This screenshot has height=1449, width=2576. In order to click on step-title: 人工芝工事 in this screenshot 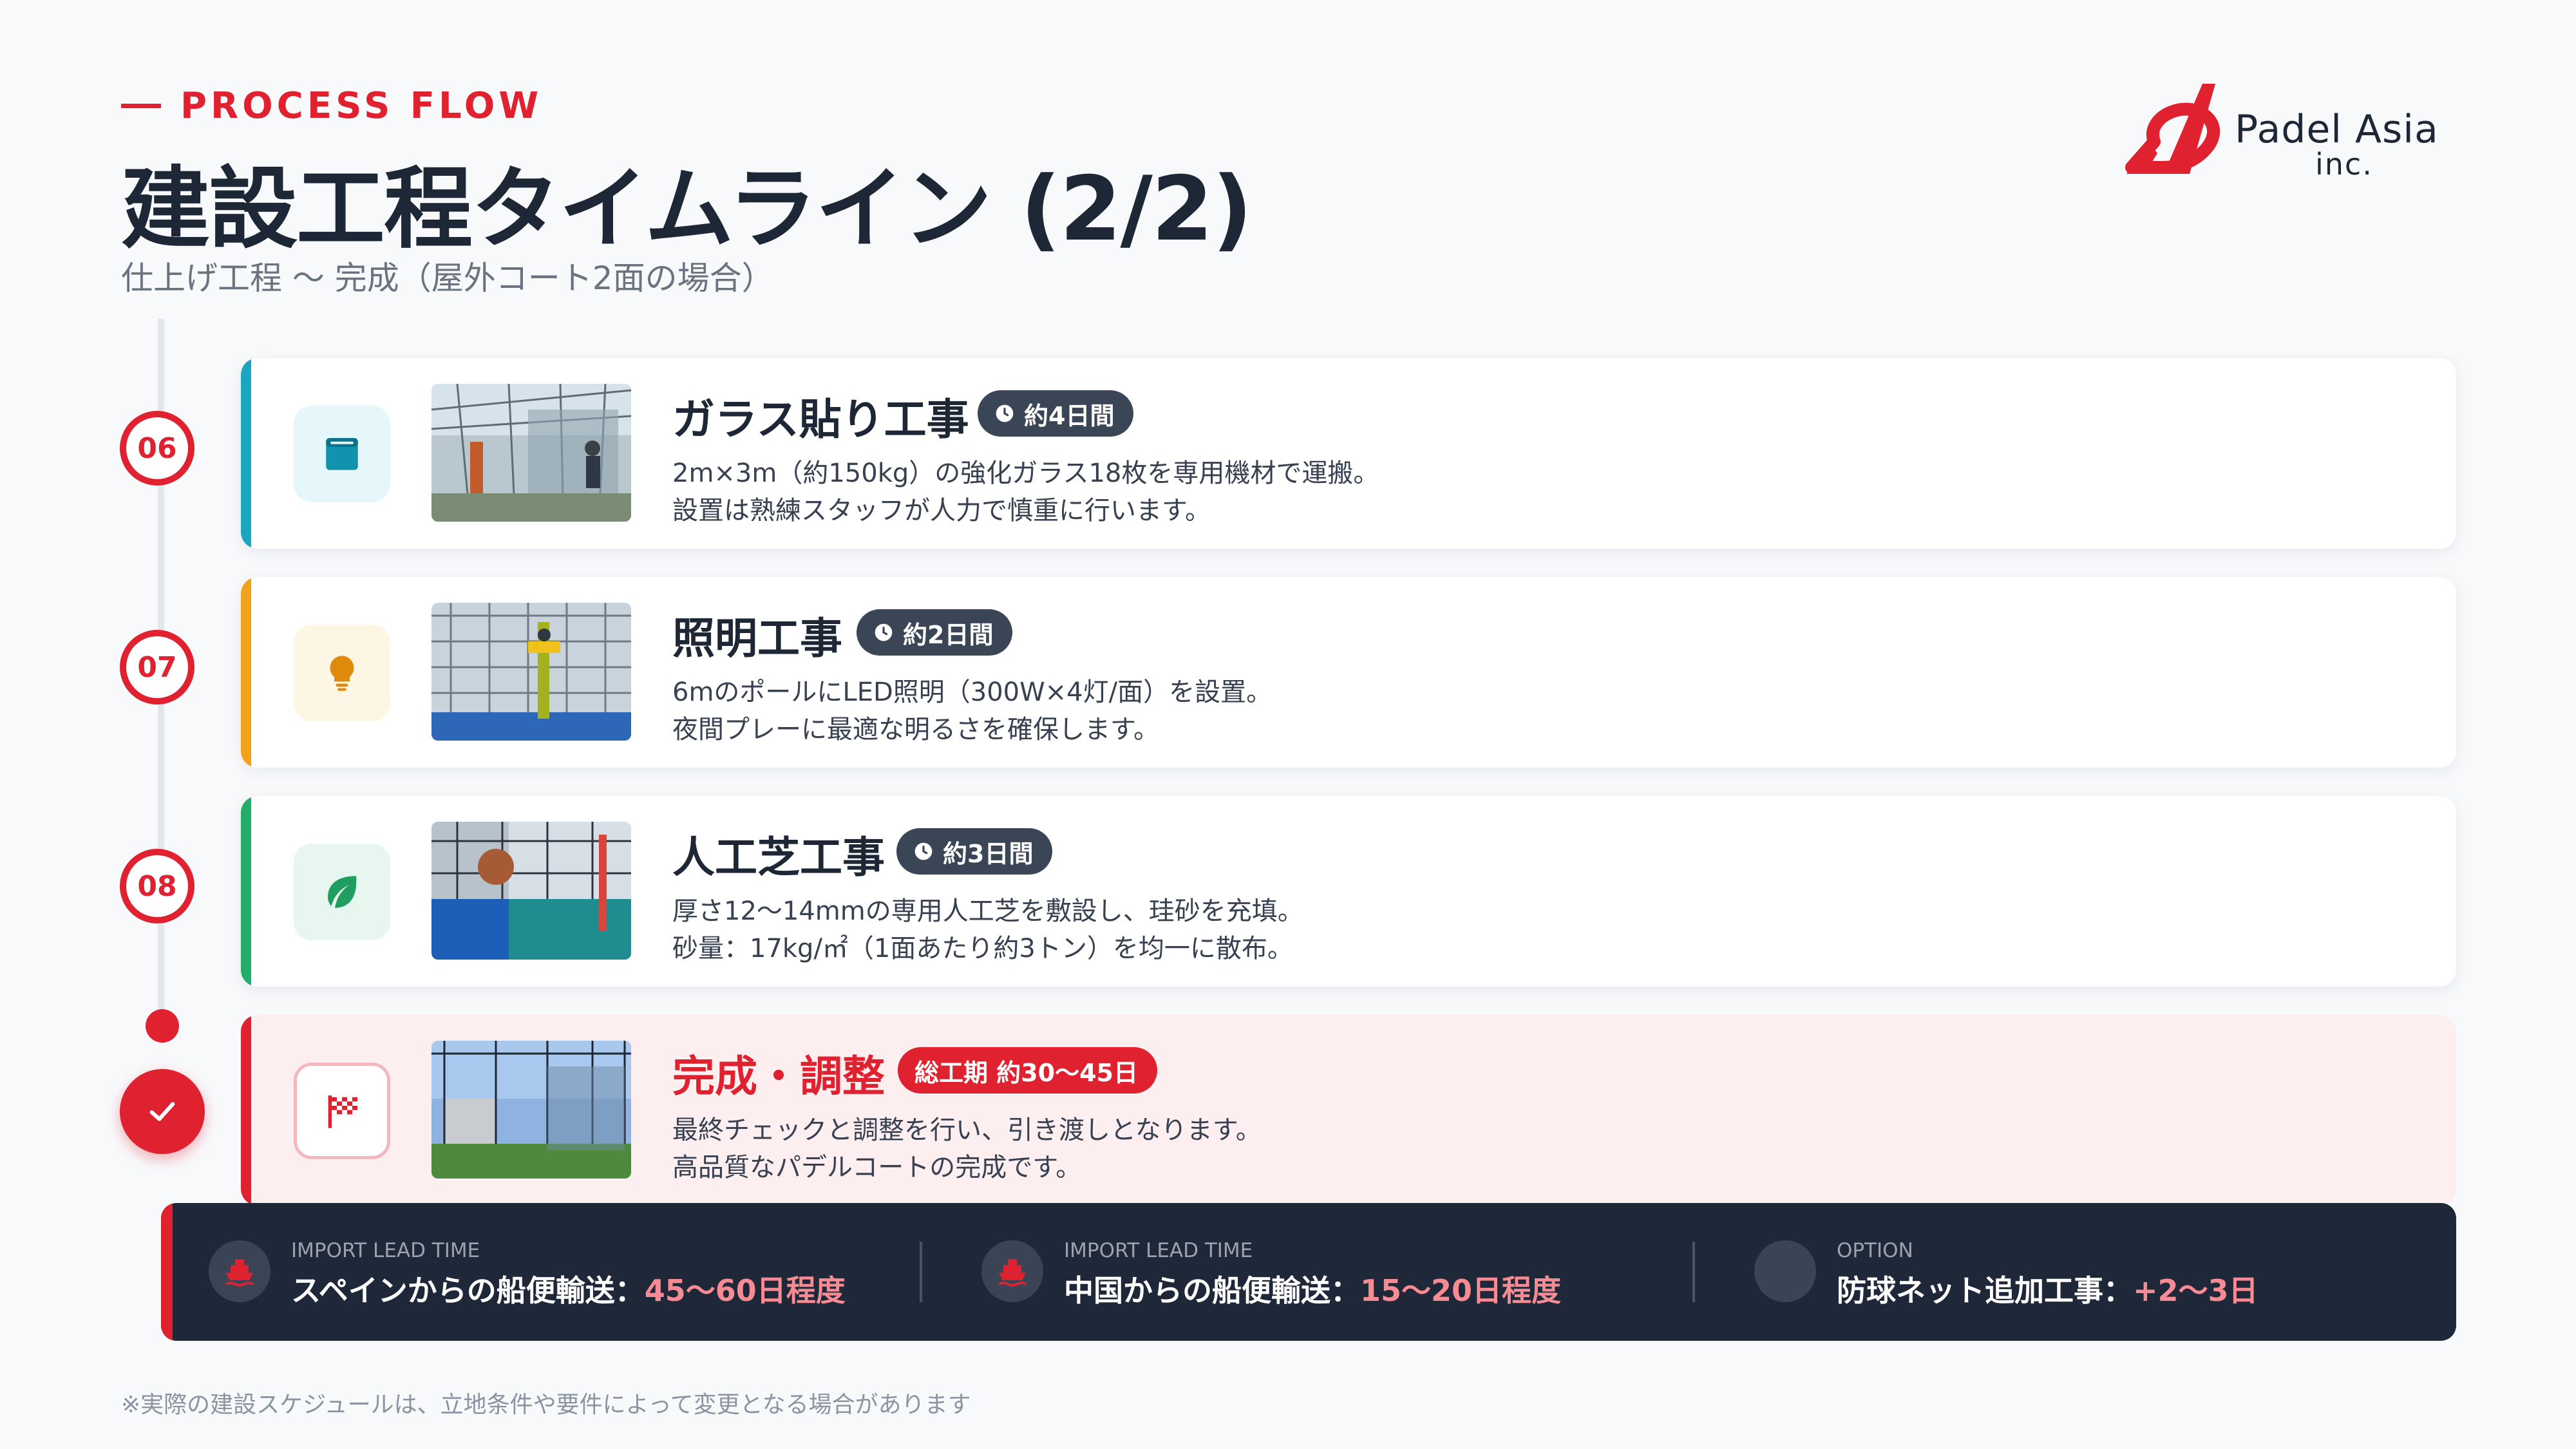, I will do `click(779, 857)`.